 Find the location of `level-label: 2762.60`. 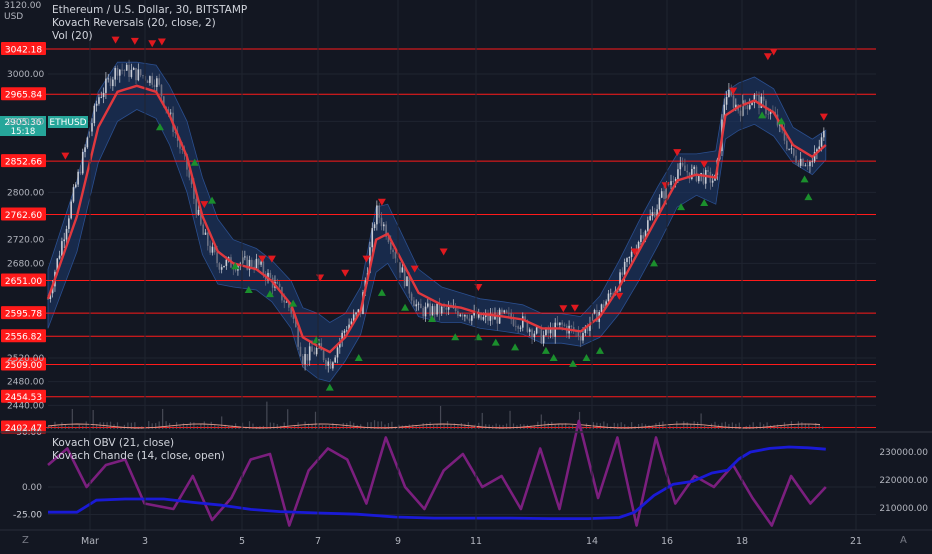

level-label: 2762.60 is located at coordinates (23, 214).